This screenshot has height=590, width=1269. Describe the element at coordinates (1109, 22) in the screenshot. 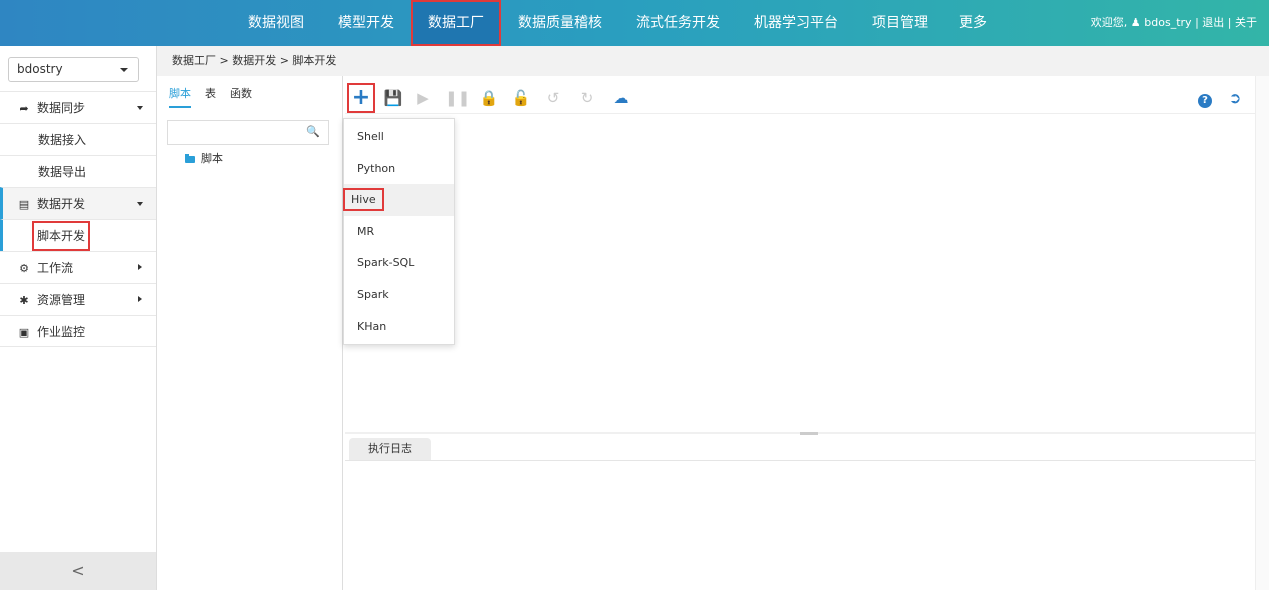

I see `welcome-text: 欢迎您,` at that location.